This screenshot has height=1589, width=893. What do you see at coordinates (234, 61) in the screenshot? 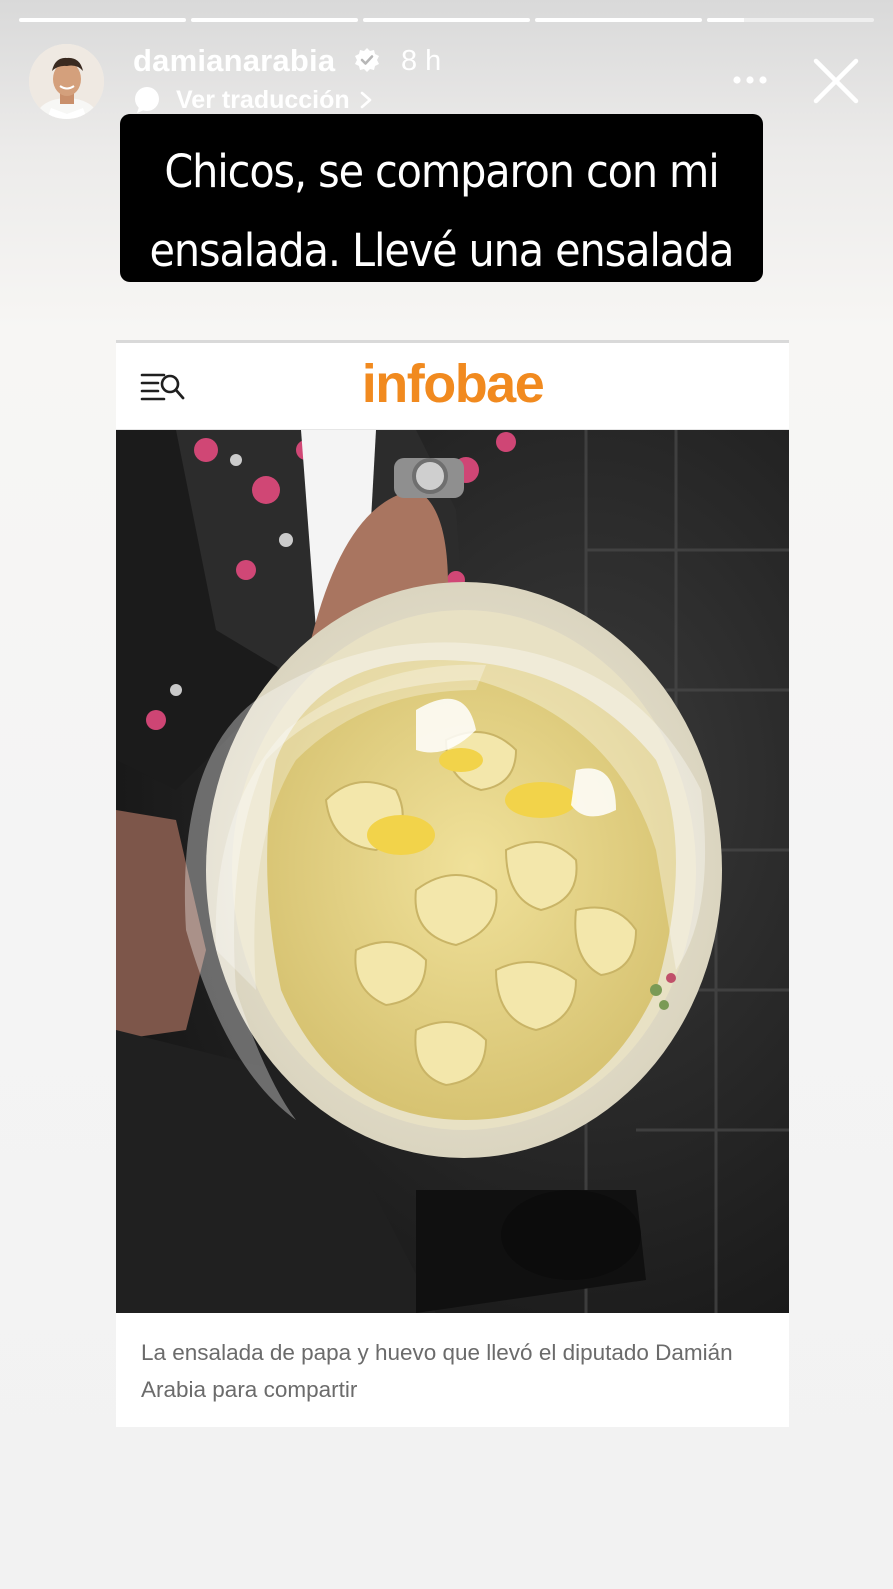
I see `username: damianarabia` at bounding box center [234, 61].